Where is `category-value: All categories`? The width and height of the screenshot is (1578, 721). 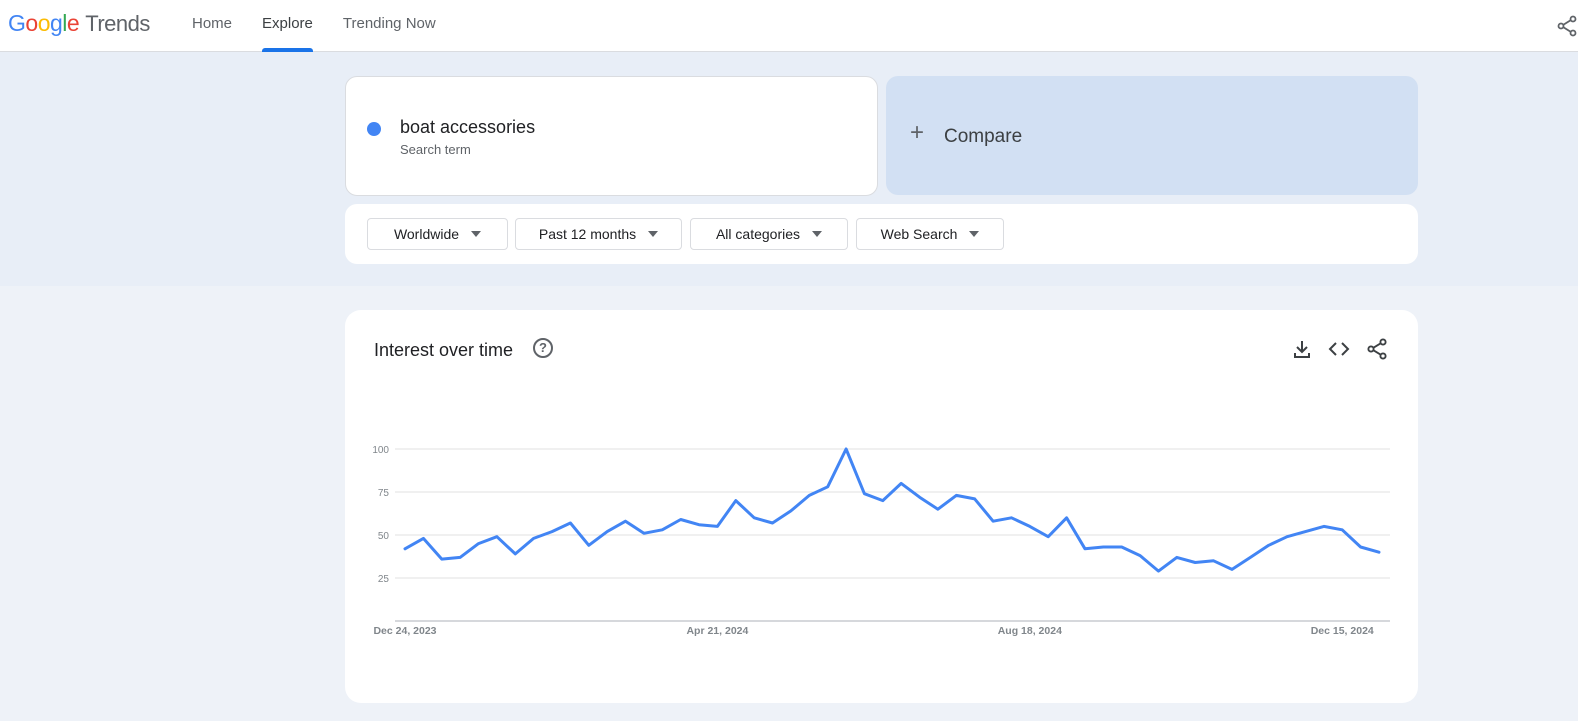
category-value: All categories is located at coordinates (758, 234).